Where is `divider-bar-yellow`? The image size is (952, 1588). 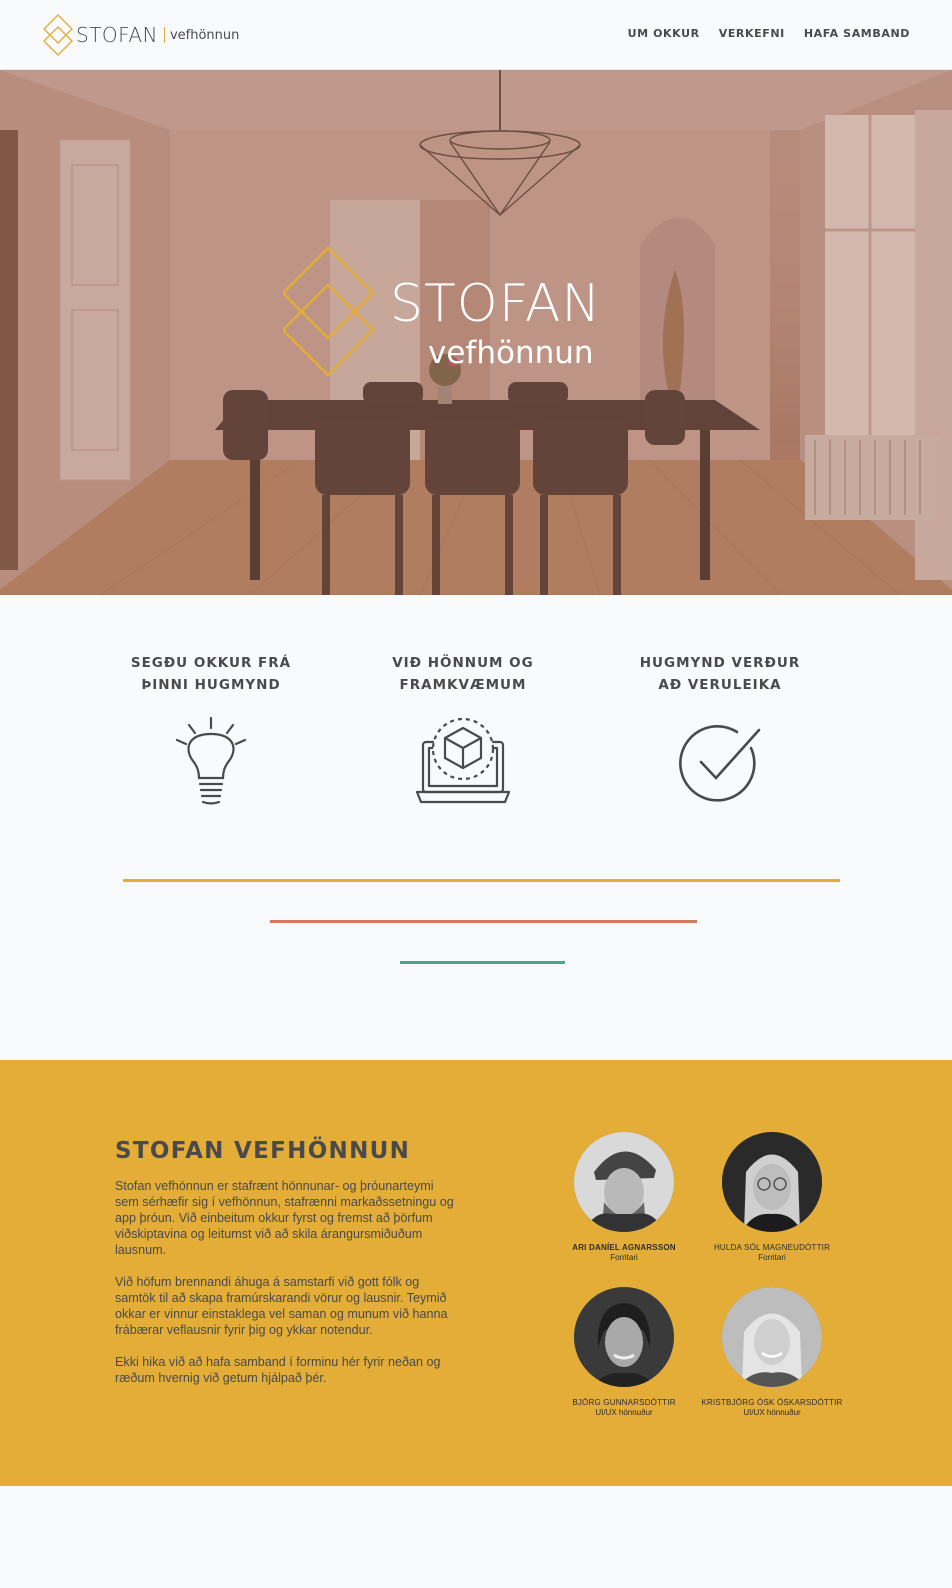
divider-bar-yellow is located at coordinates (481, 880).